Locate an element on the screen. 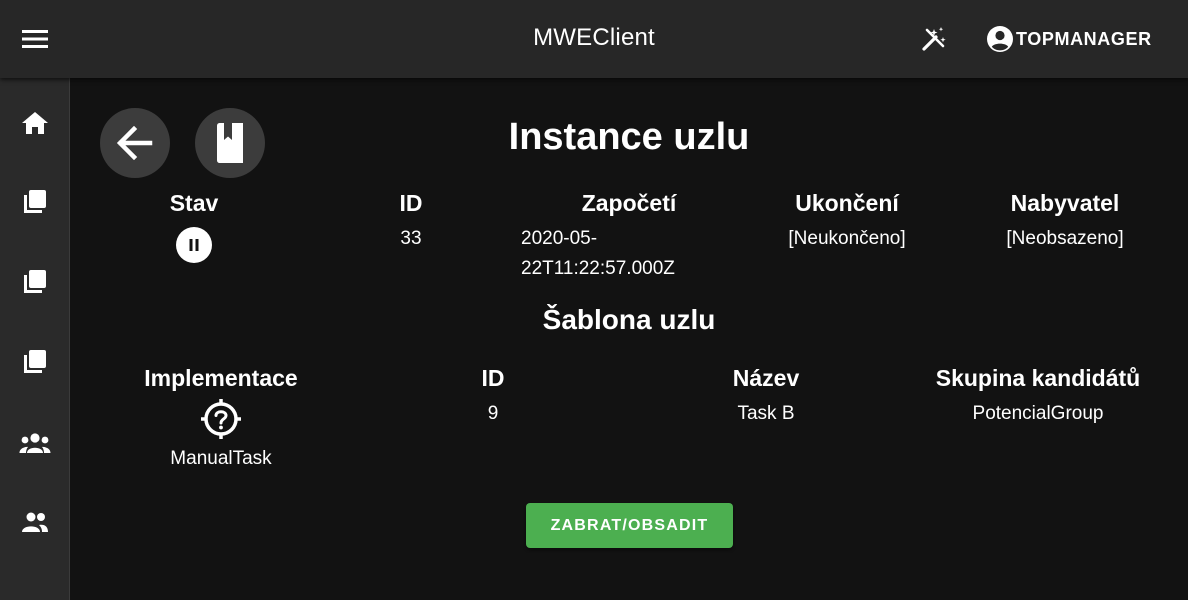 This screenshot has width=1188, height=600. instance-id-value: 33 is located at coordinates (411, 238).